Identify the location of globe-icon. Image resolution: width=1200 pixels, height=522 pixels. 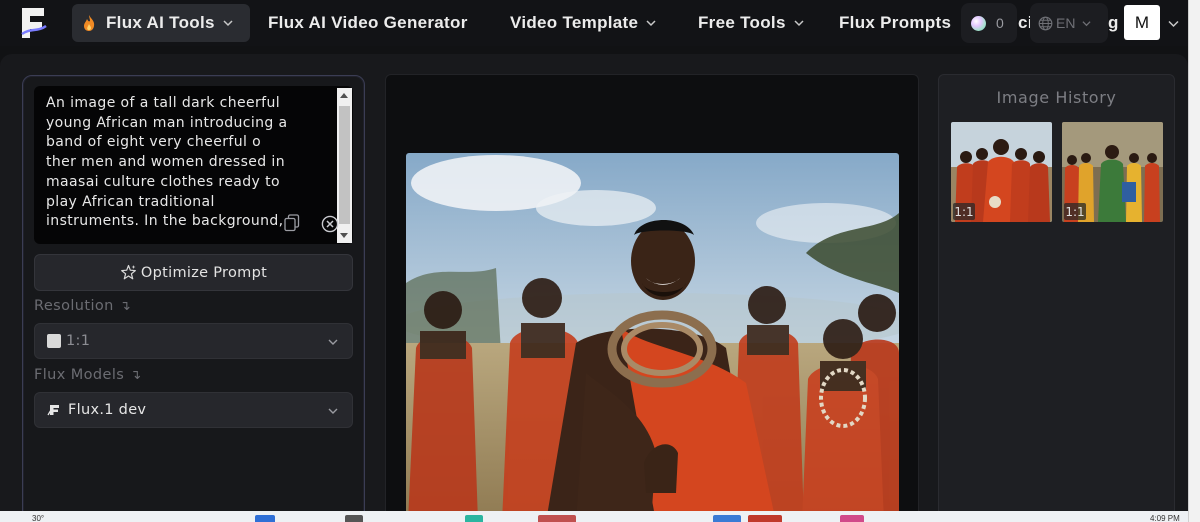
(1045, 23).